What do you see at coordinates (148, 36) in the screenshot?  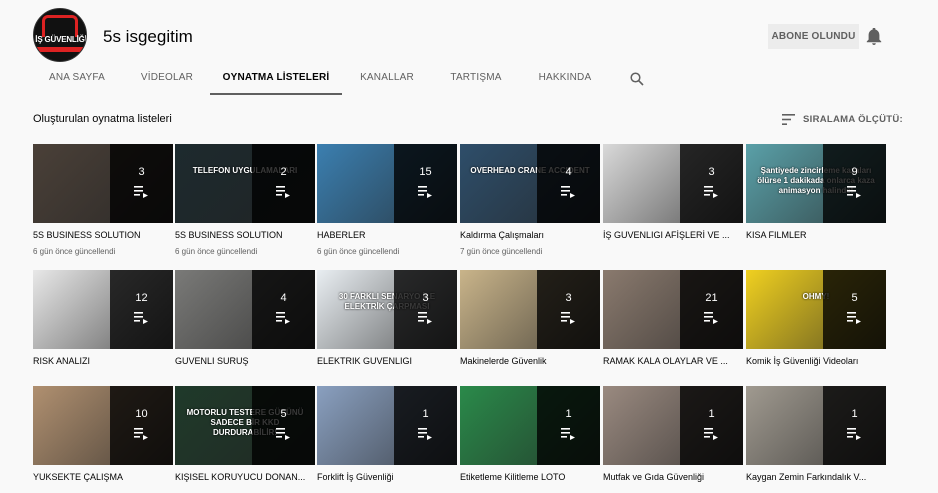 I see `channel-name: 5s isgegitim` at bounding box center [148, 36].